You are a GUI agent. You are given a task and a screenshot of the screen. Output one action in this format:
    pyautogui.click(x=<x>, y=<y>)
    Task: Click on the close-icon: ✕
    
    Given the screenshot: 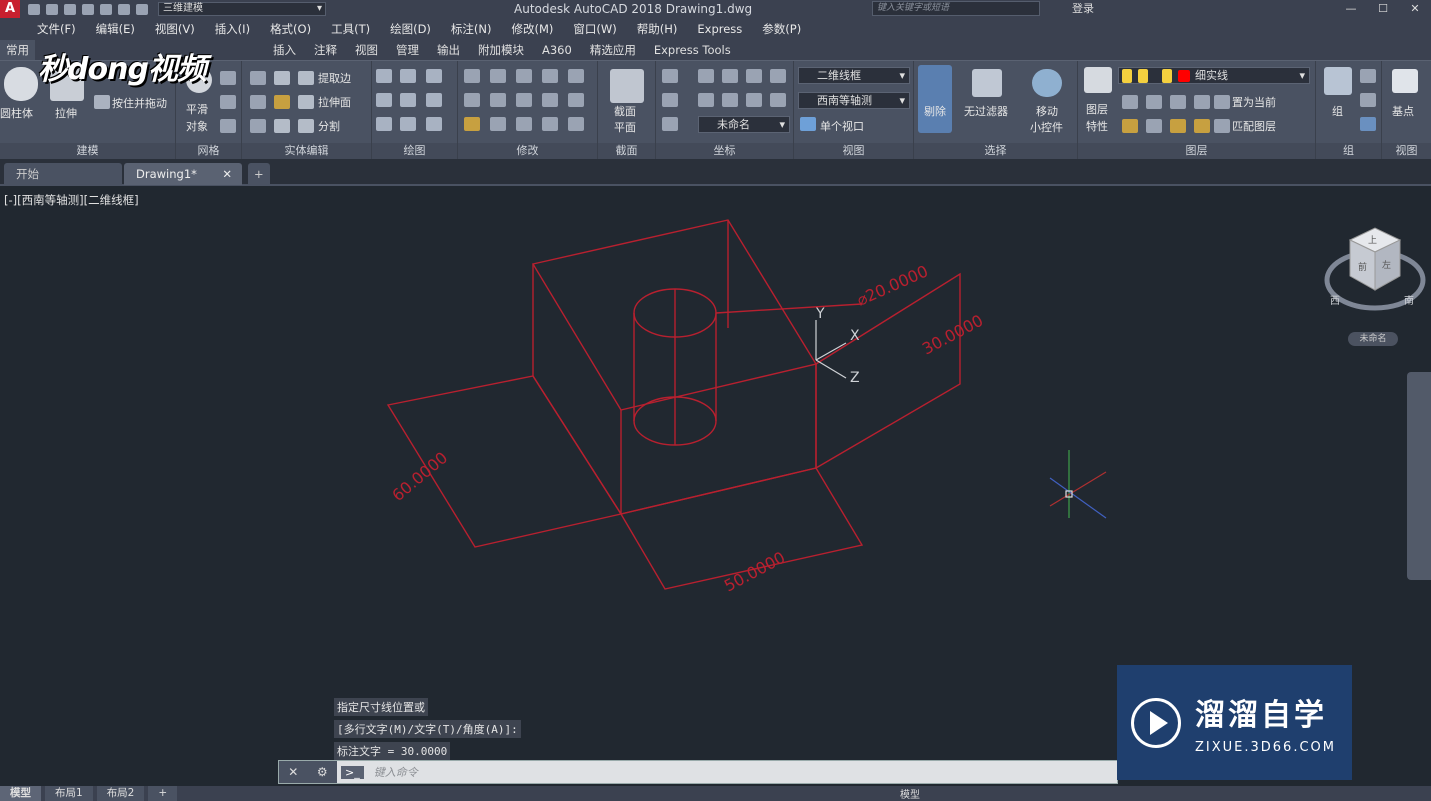 What is the action you would take?
    pyautogui.click(x=1415, y=9)
    